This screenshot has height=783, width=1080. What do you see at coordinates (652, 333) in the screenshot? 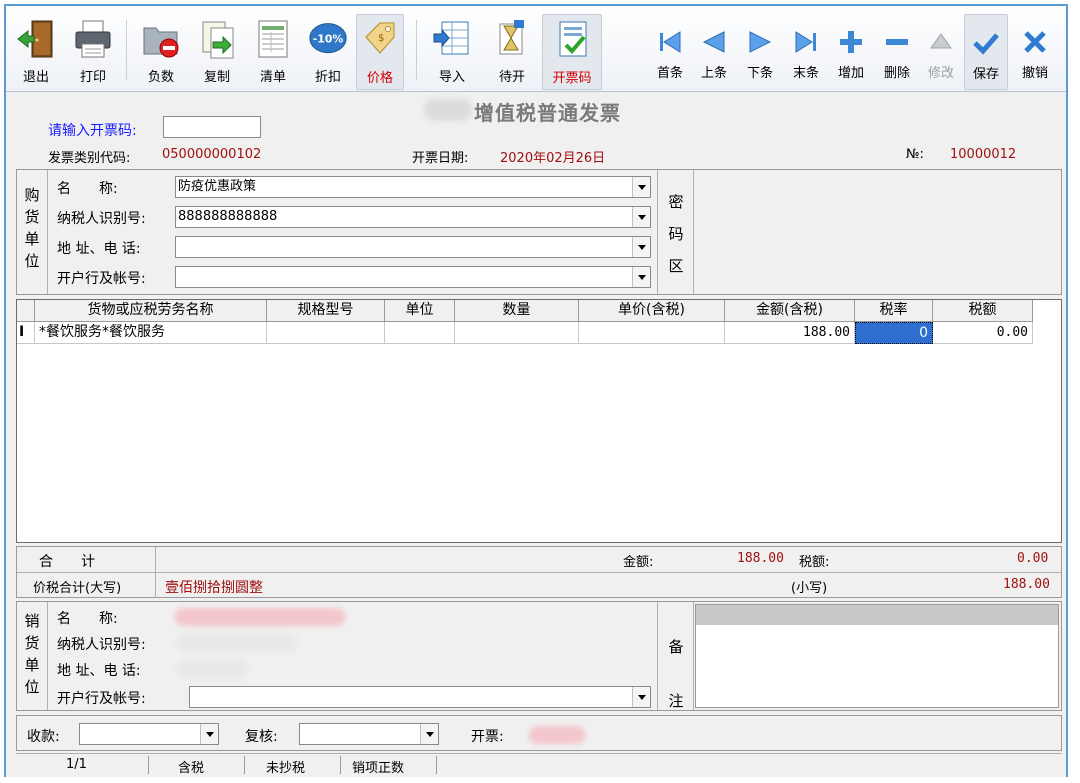
I see `unit-price-cell` at bounding box center [652, 333].